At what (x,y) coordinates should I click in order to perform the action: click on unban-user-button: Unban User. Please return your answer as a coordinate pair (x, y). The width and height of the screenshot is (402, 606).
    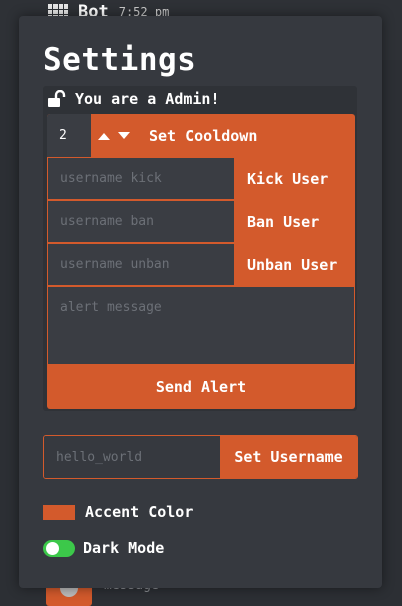
    Looking at the image, I should click on (292, 264).